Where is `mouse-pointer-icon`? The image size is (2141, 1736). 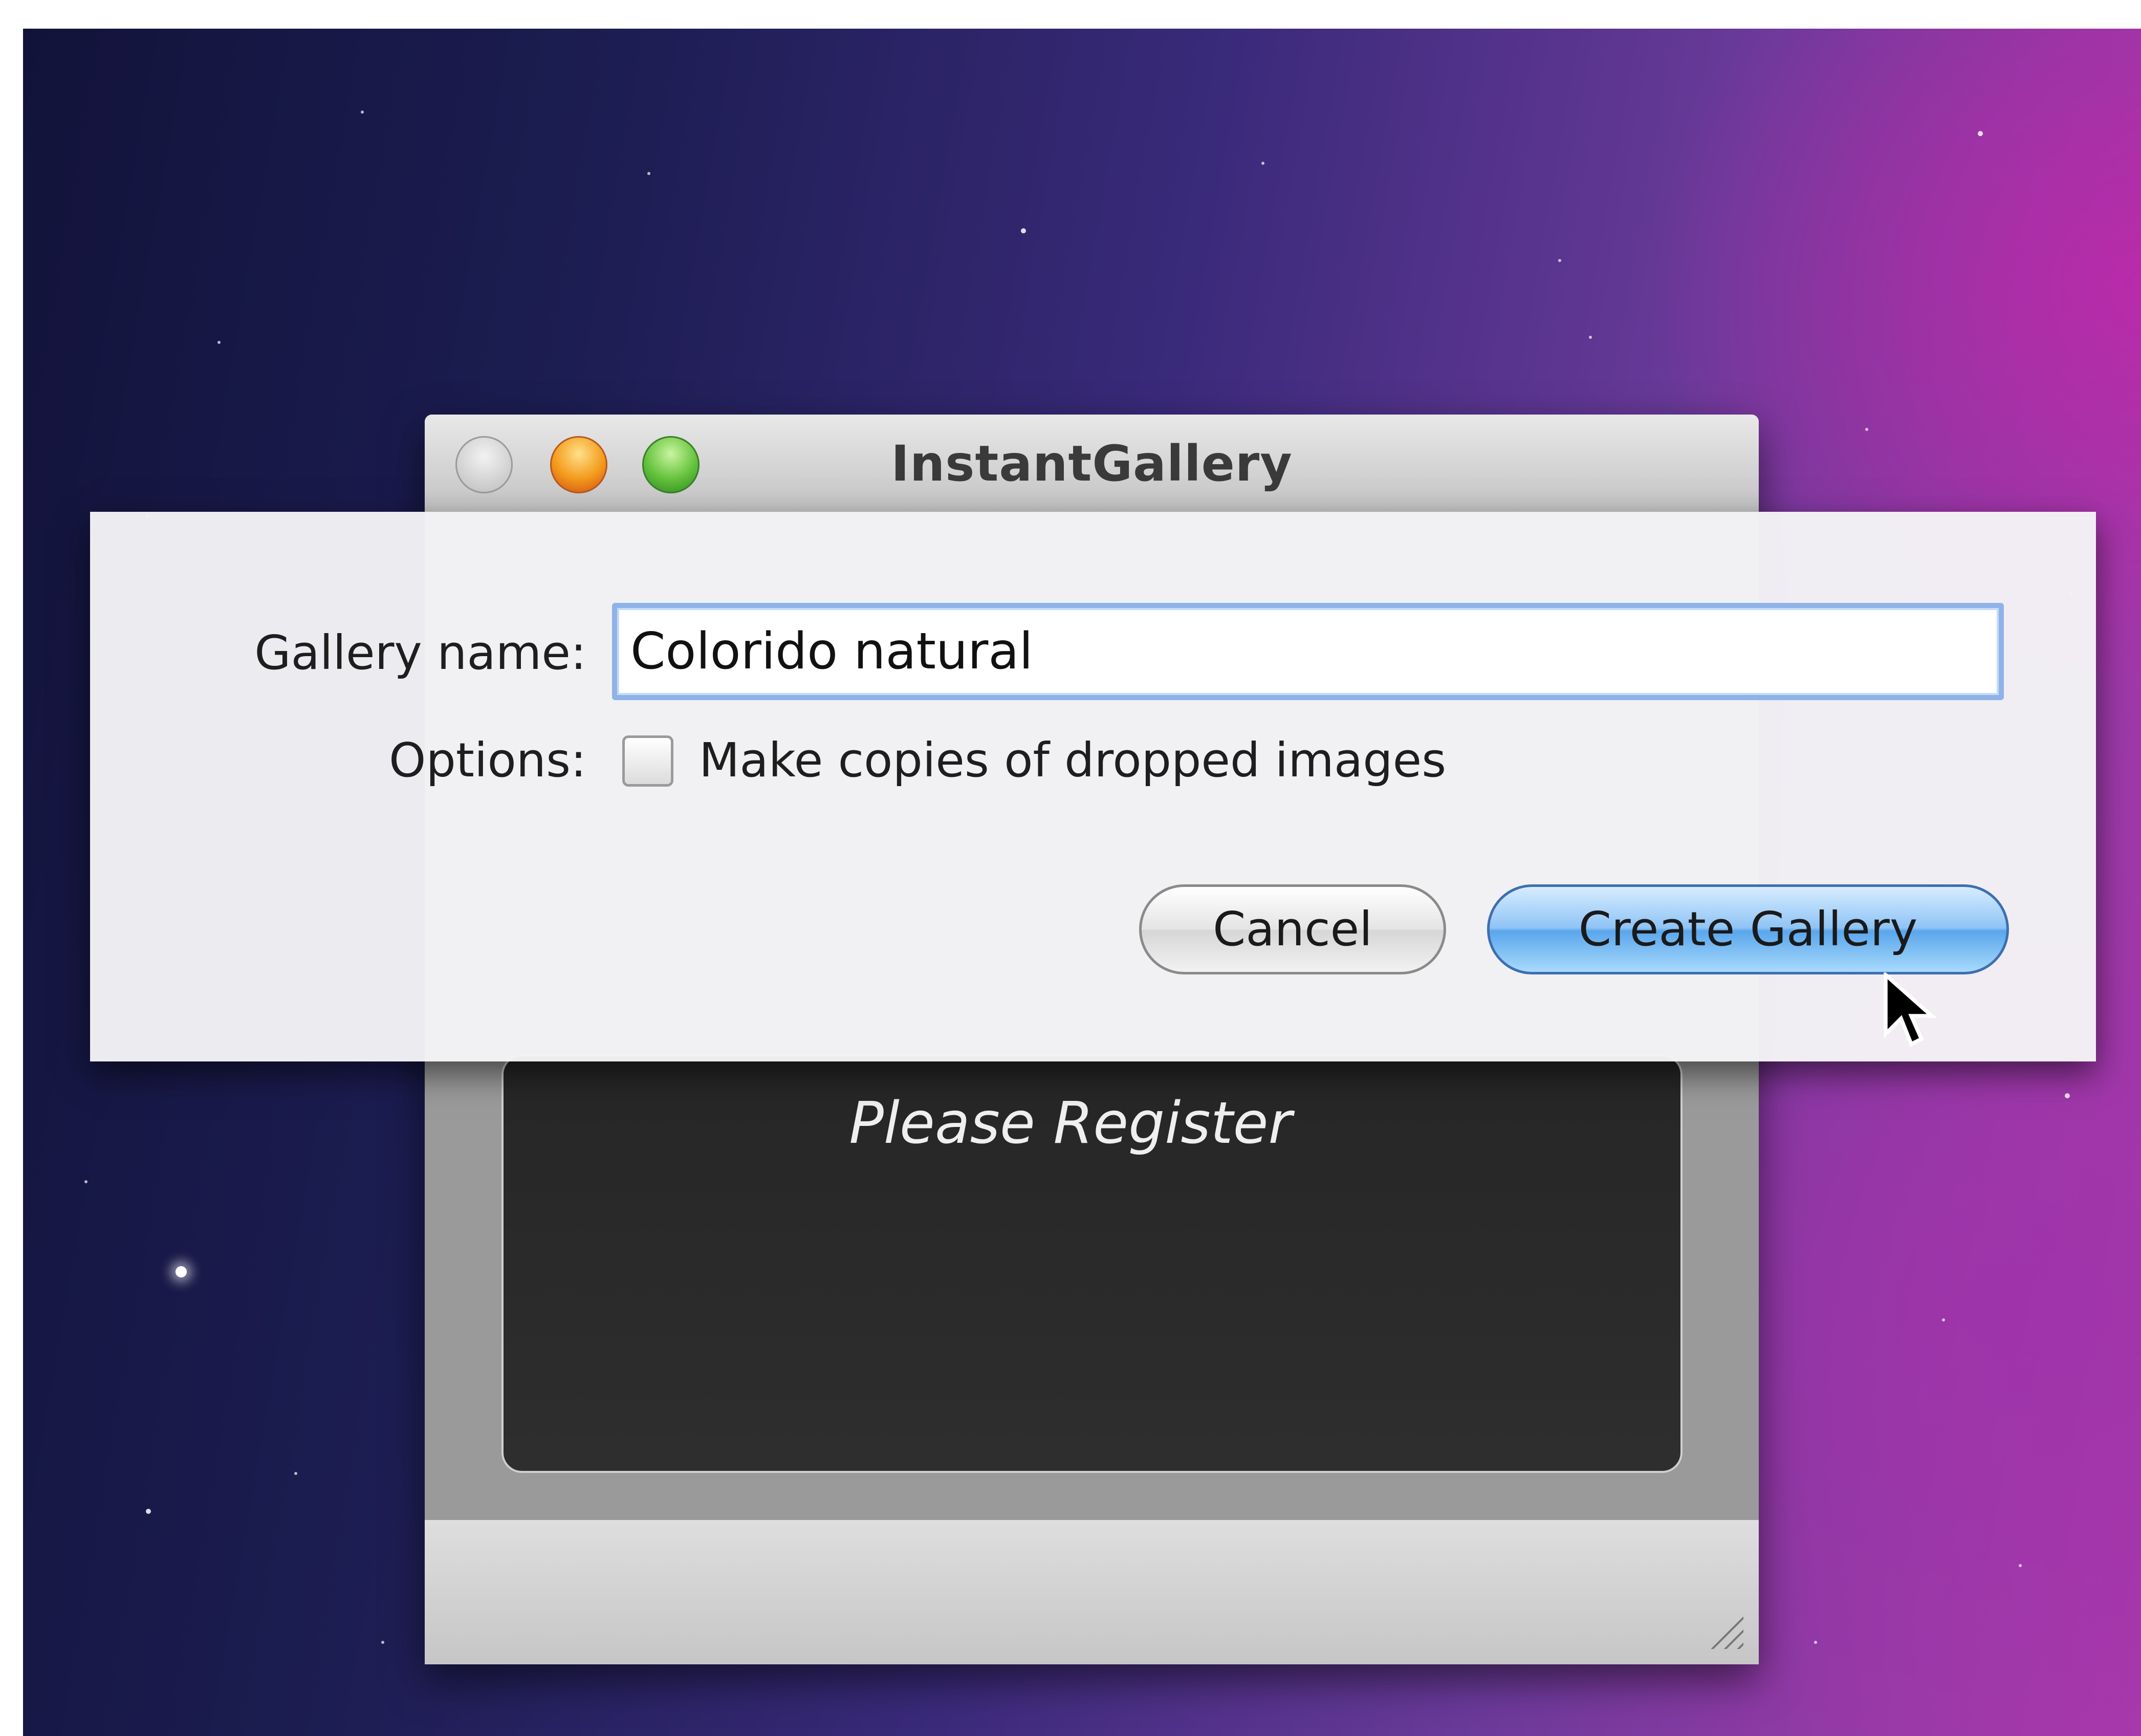 mouse-pointer-icon is located at coordinates (1910, 1009).